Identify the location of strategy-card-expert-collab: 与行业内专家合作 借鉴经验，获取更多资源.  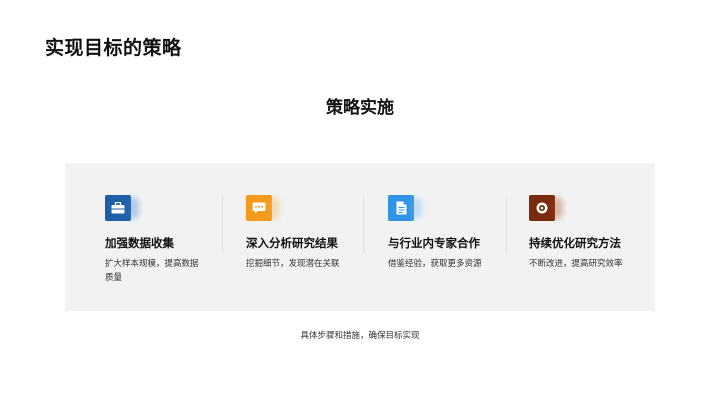
(450, 233).